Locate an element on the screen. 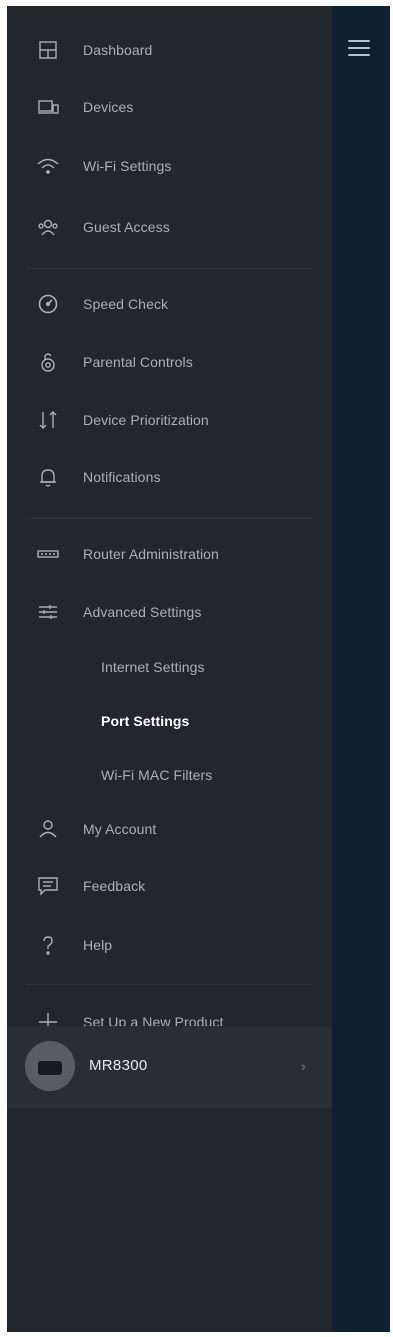 This screenshot has width=393, height=1337. menu-item-devices: Devices is located at coordinates (169, 107).